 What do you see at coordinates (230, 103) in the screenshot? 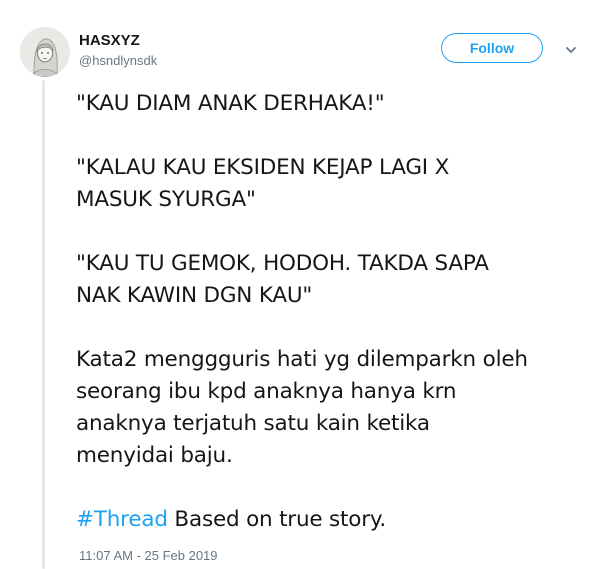
I see `tweet-paragraph: "KAU DIAM ANAK DERHAKA!"` at bounding box center [230, 103].